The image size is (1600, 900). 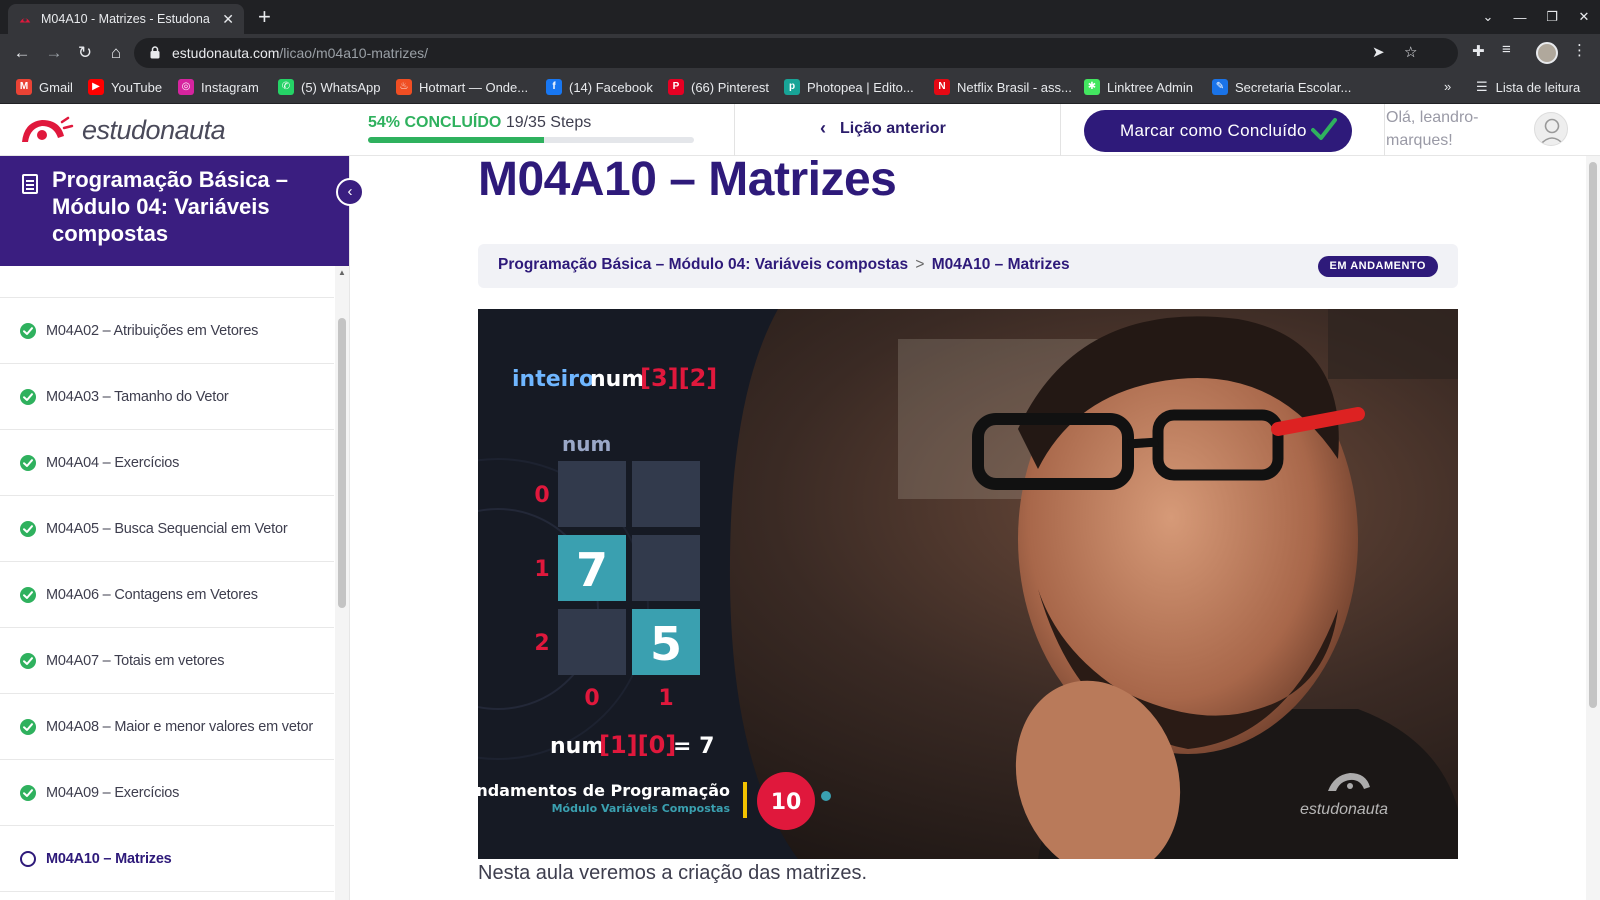 I want to click on collapse-sidebar-button: ‹, so click(x=350, y=192).